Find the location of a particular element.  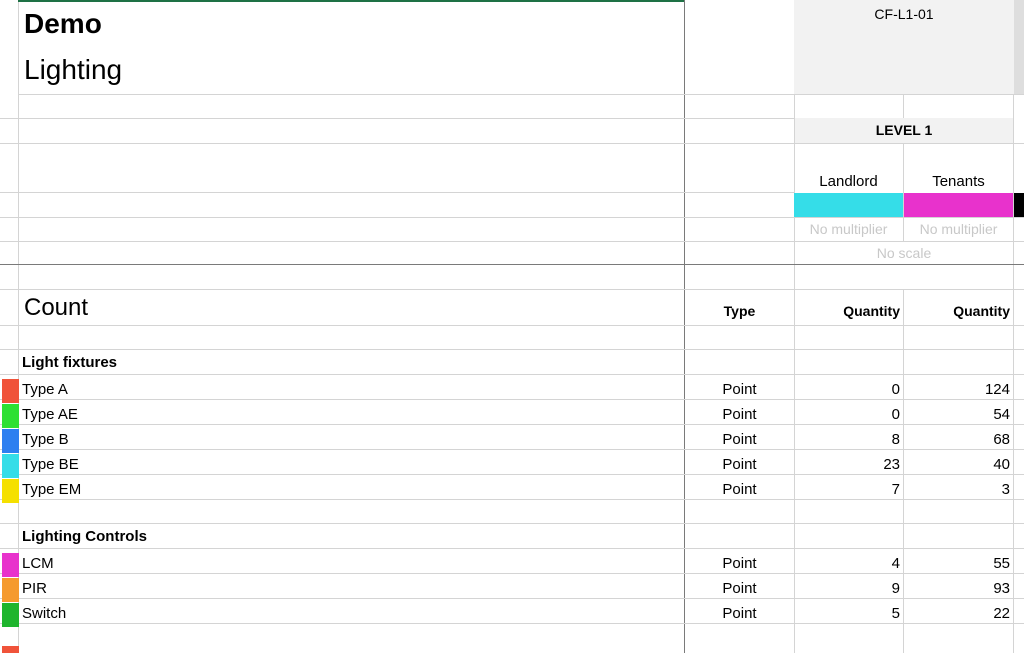

type-header: Type is located at coordinates (739, 311).